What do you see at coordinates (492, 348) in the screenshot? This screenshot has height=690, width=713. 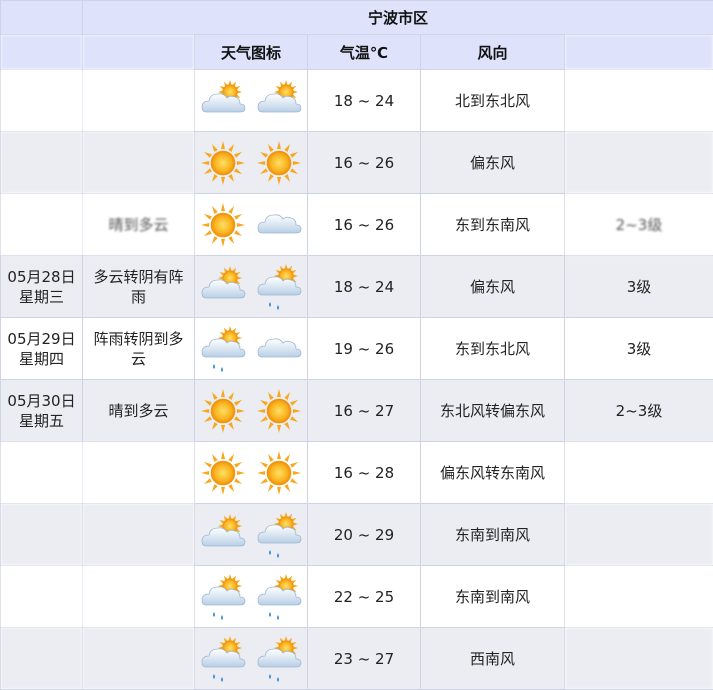 I see `wind-dir-cell: 东到东北风` at bounding box center [492, 348].